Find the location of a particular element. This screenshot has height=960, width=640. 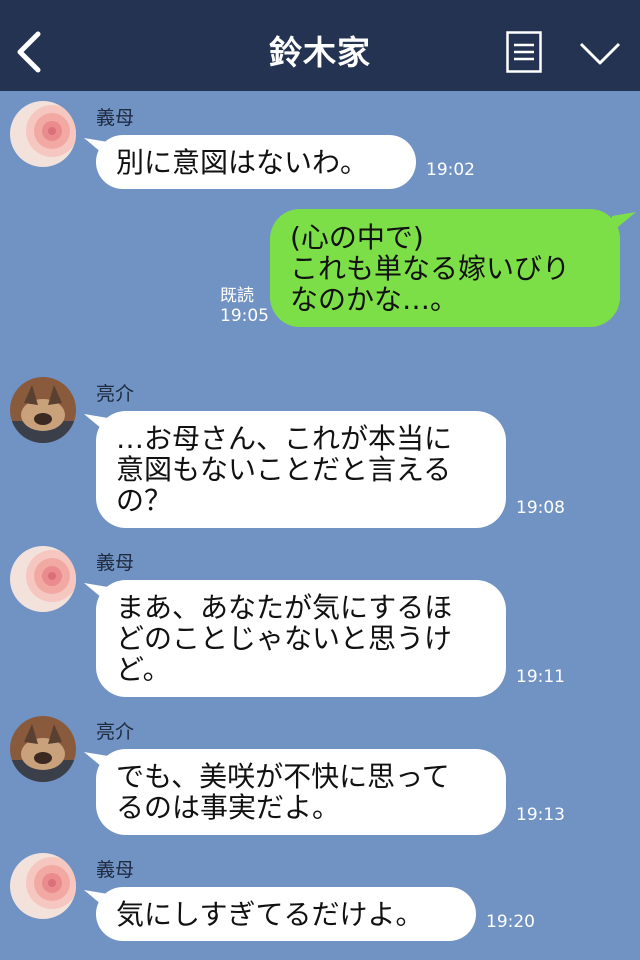

message-bubble: でも、美咲が不快に思って るのは事実だよ。 is located at coordinates (301, 792).